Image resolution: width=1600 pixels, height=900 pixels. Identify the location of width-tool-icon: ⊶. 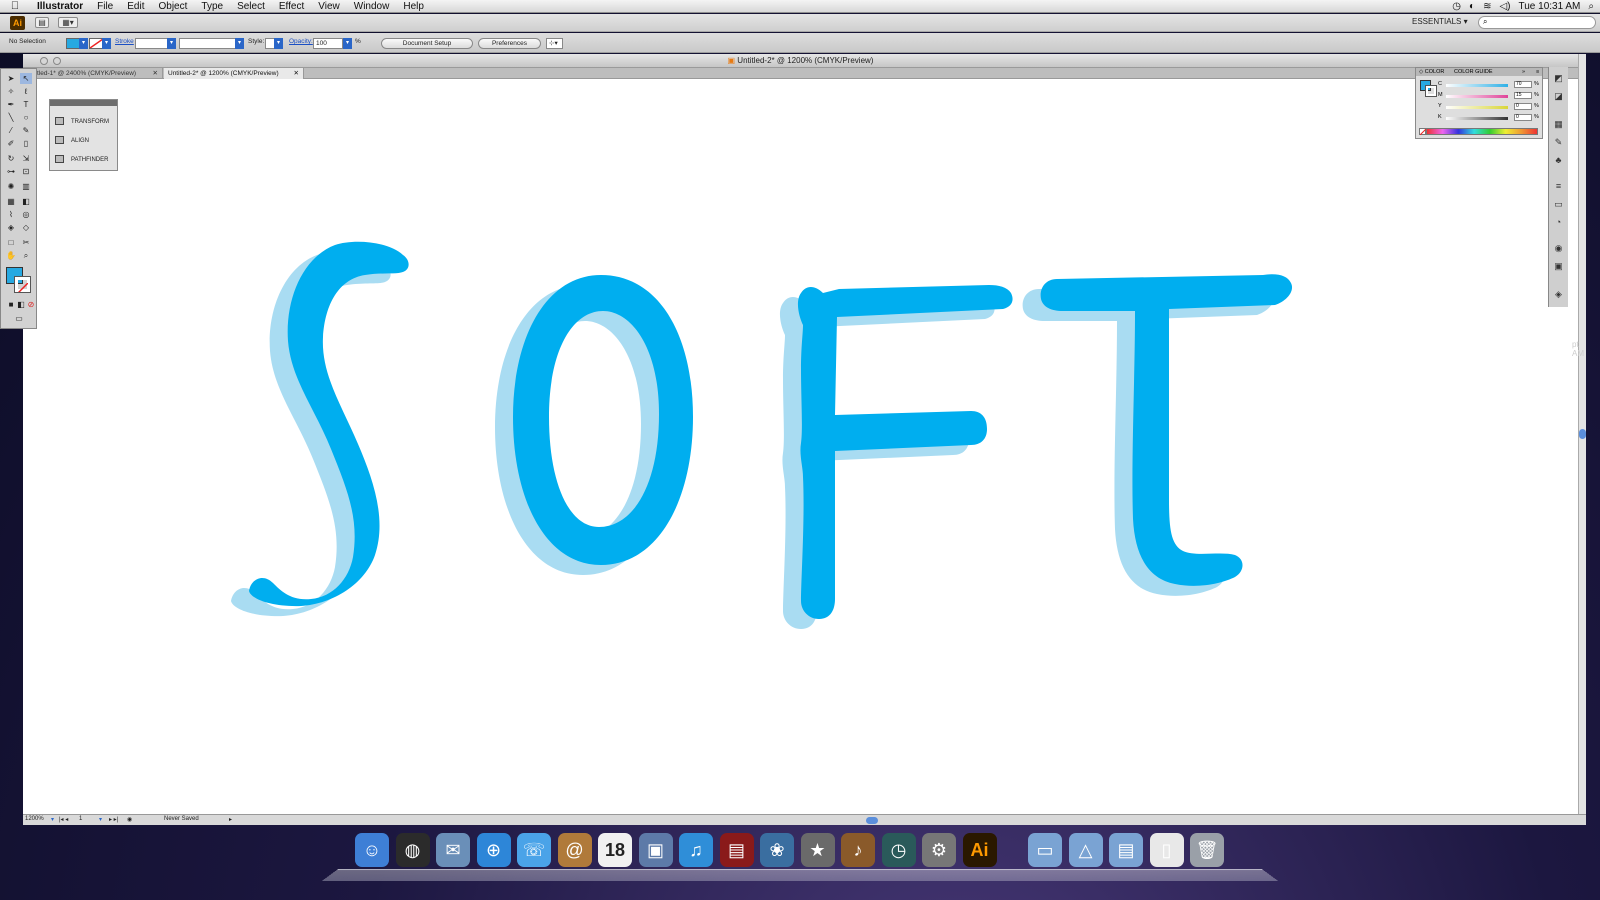
(11, 171).